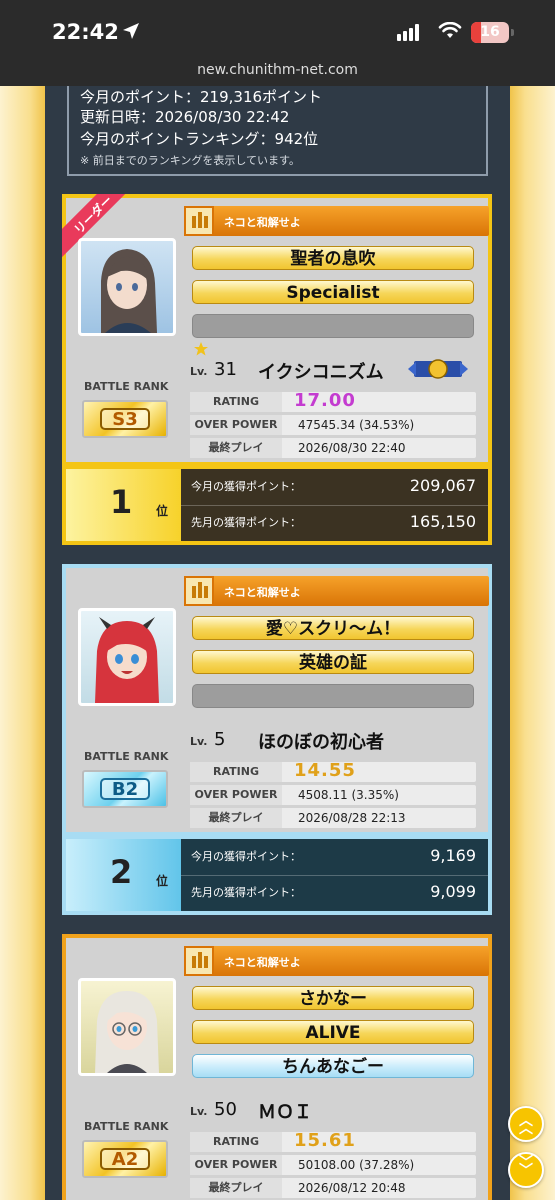  Describe the element at coordinates (333, 628) in the screenshot. I see `title-plate: 愛♡スクリ～ム！` at that location.